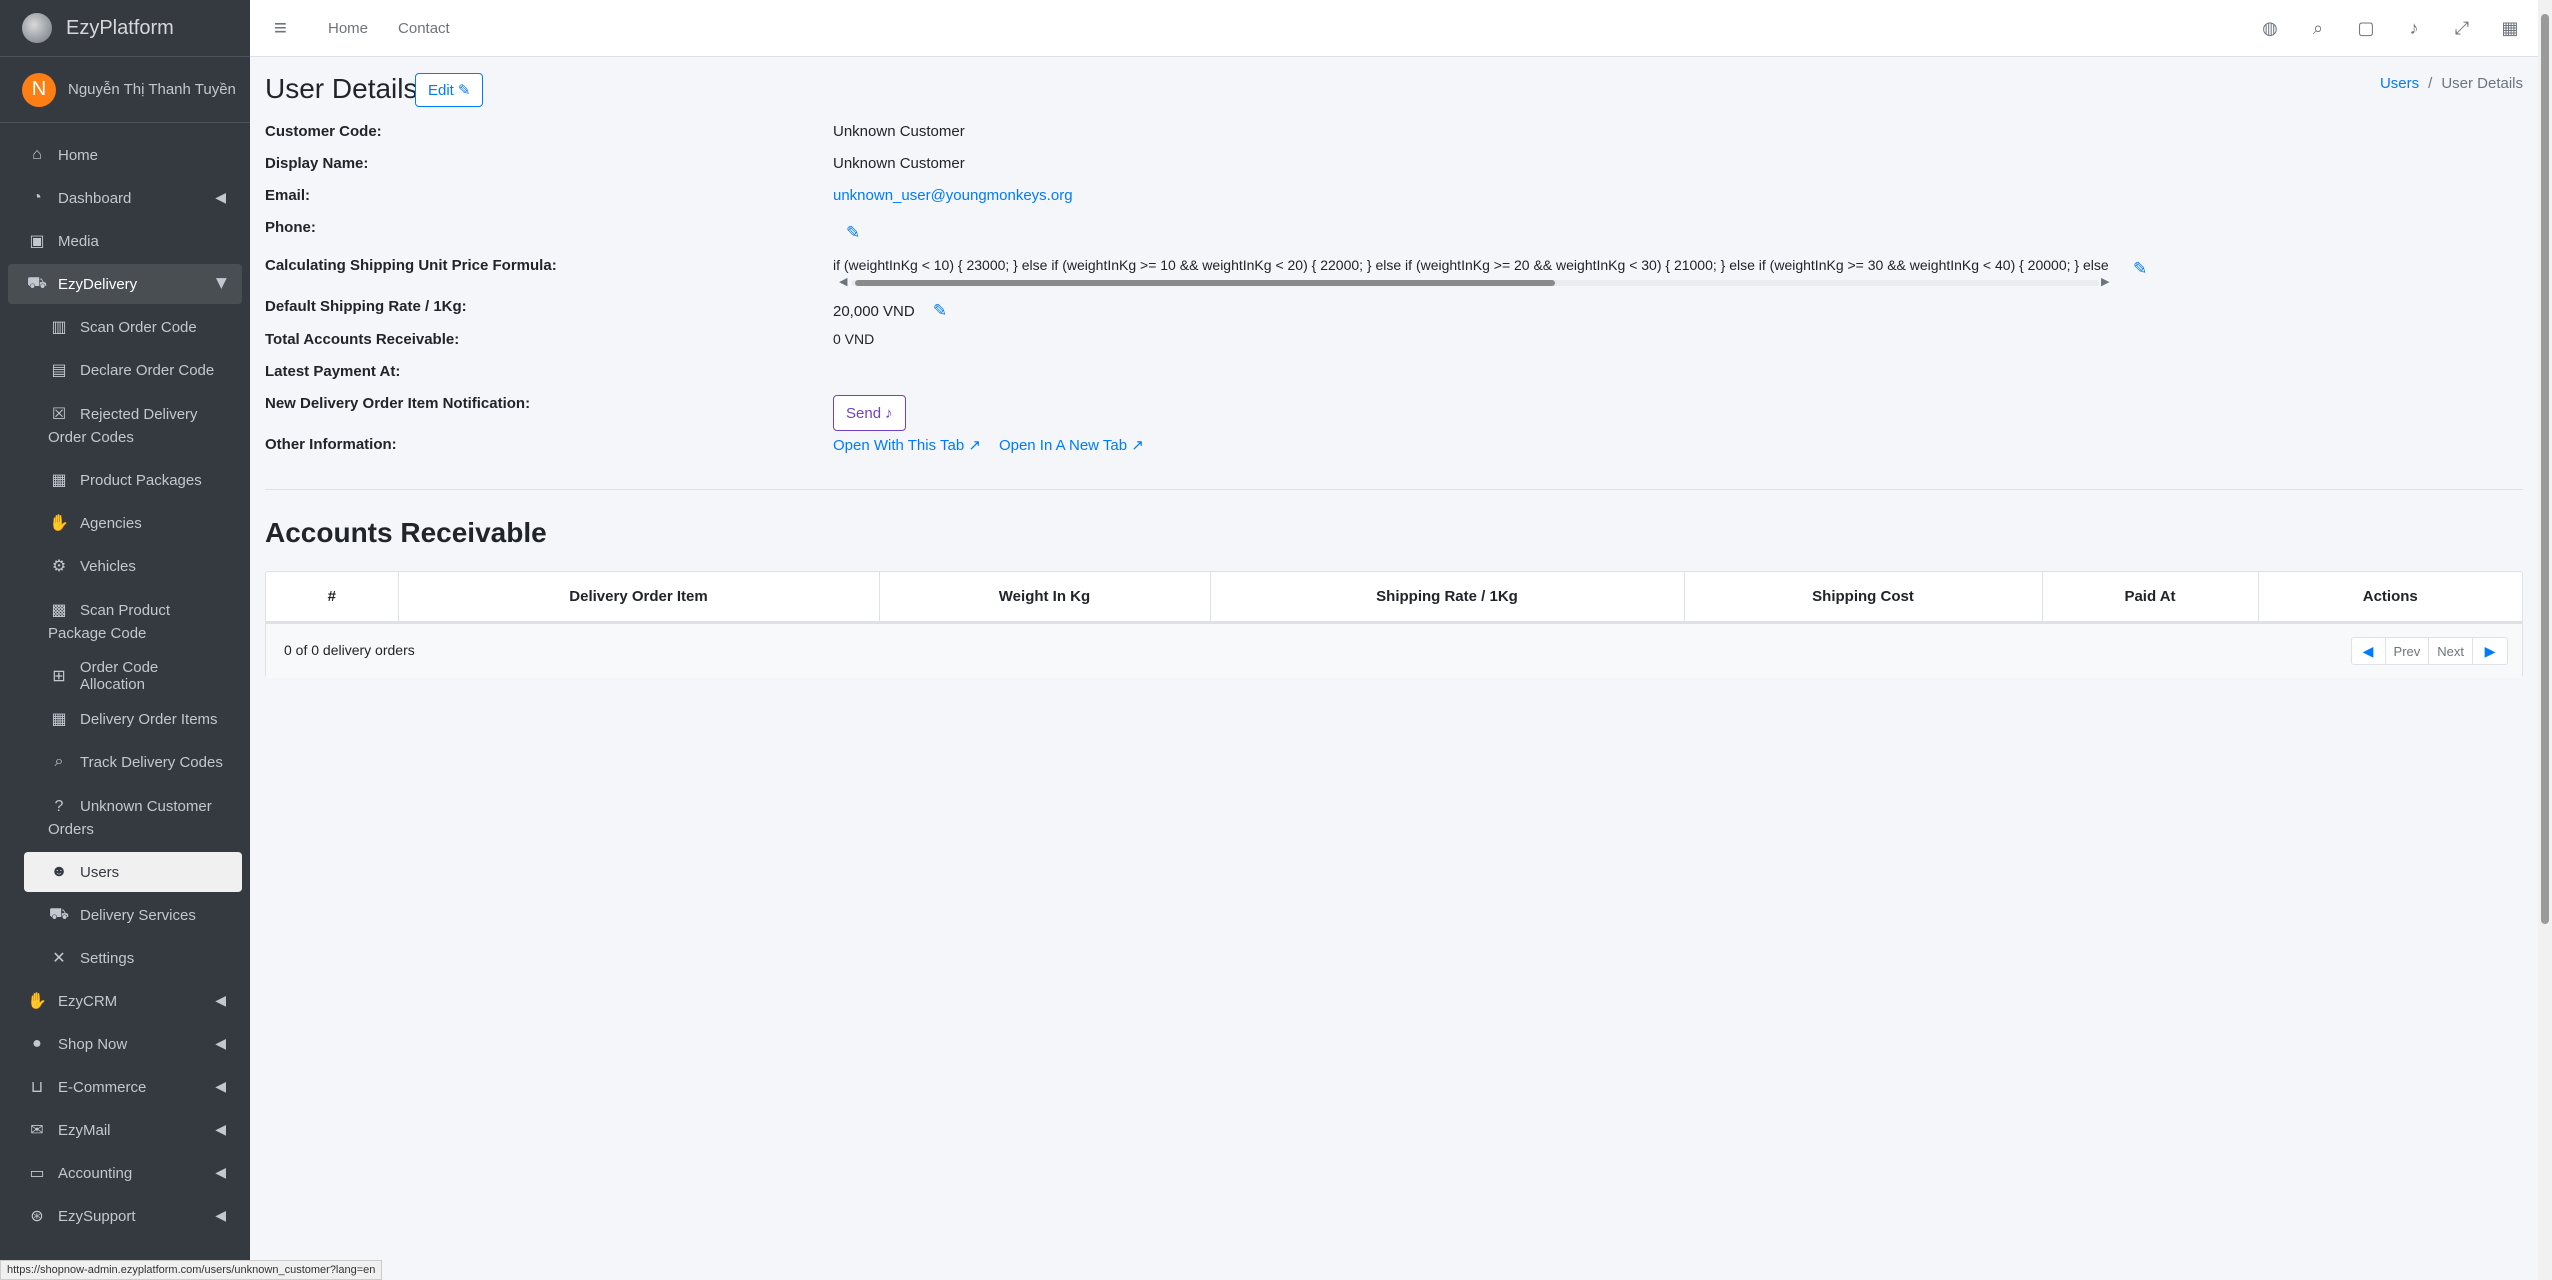  What do you see at coordinates (37, 1087) in the screenshot?
I see `basket-icon: ⊔` at bounding box center [37, 1087].